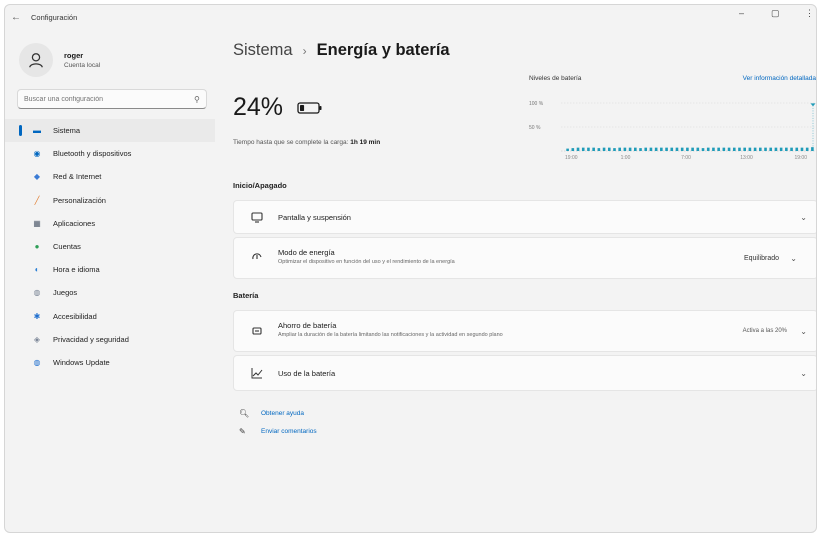 The image size is (821, 537). Describe the element at coordinates (764, 331) in the screenshot. I see `battery-saver-status: Activa a las 20%` at that location.